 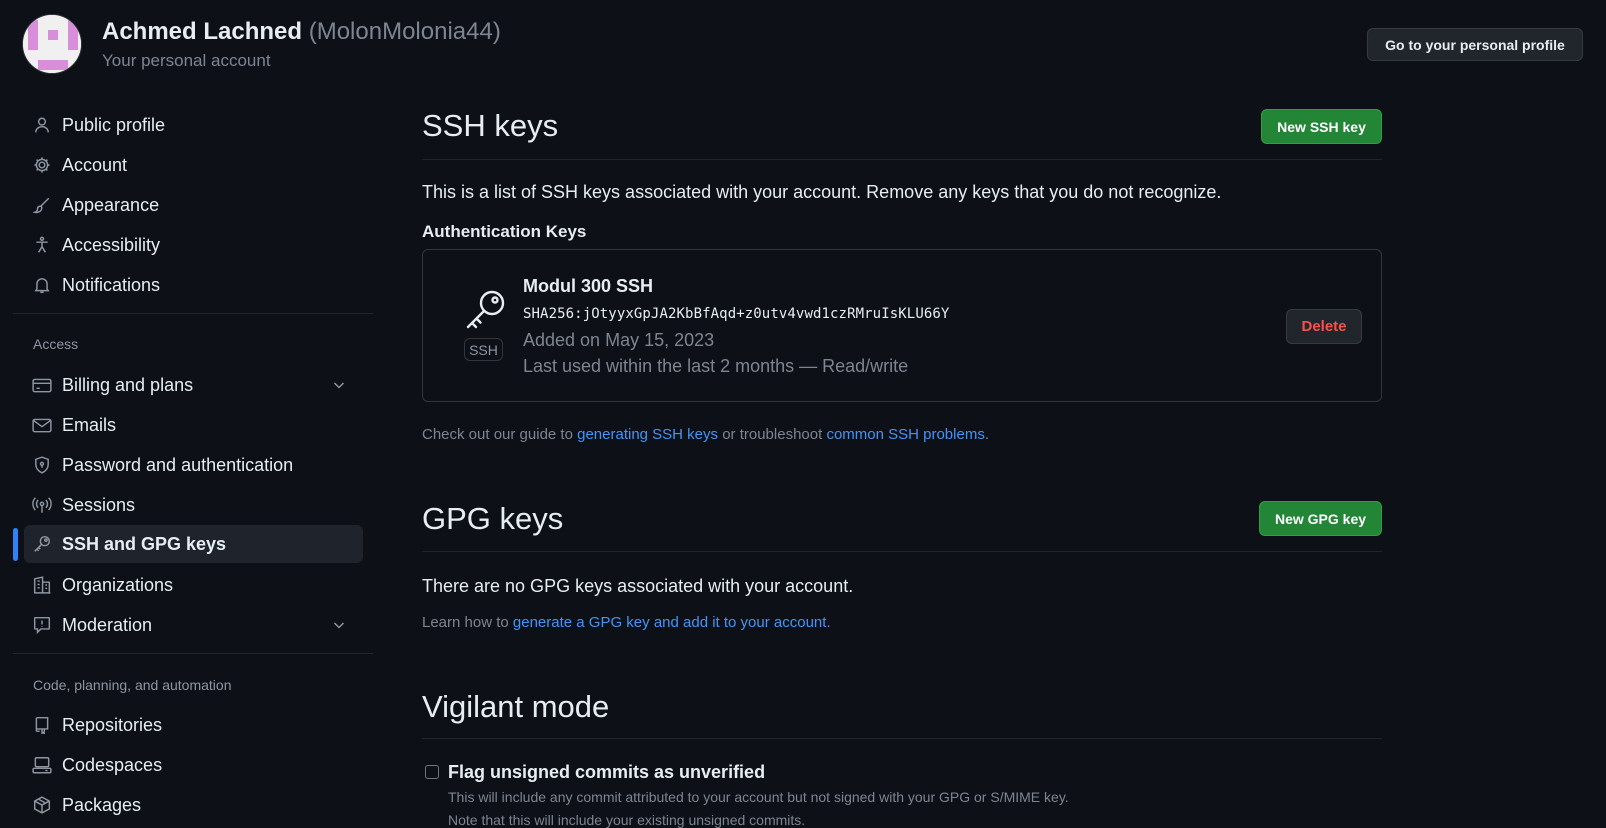 I want to click on sidebar-item-label: Emails, so click(x=89, y=424).